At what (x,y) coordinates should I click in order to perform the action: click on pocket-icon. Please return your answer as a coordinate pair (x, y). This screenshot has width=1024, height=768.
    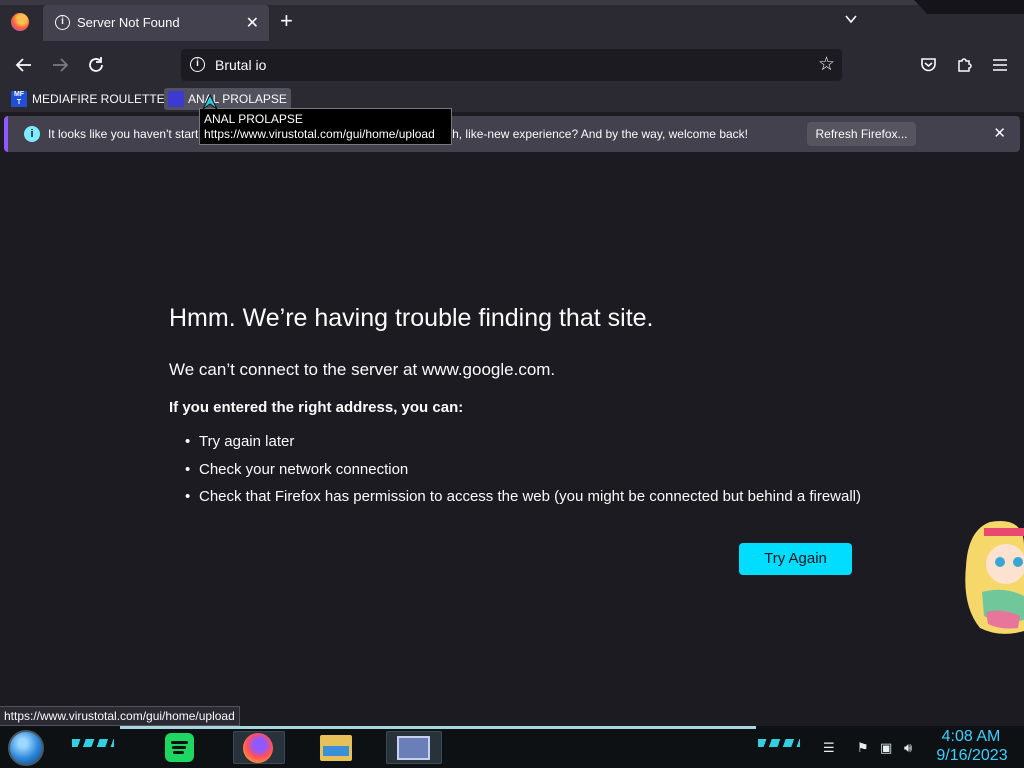
    Looking at the image, I should click on (928, 65).